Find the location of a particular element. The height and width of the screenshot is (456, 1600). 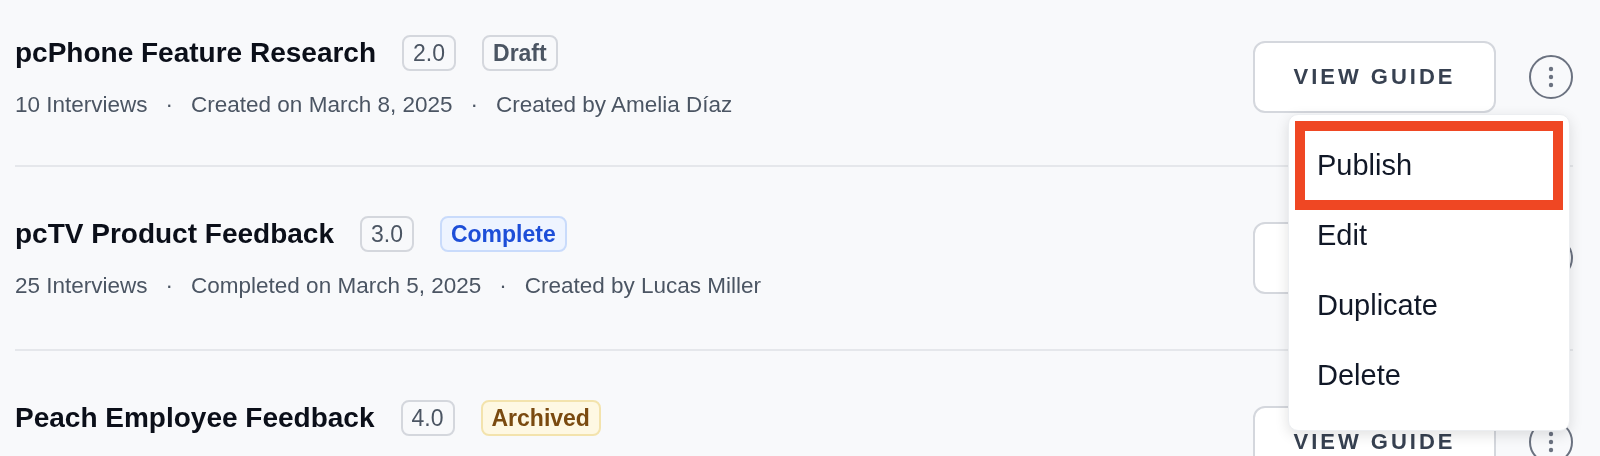

status-badge: Draft is located at coordinates (520, 53).